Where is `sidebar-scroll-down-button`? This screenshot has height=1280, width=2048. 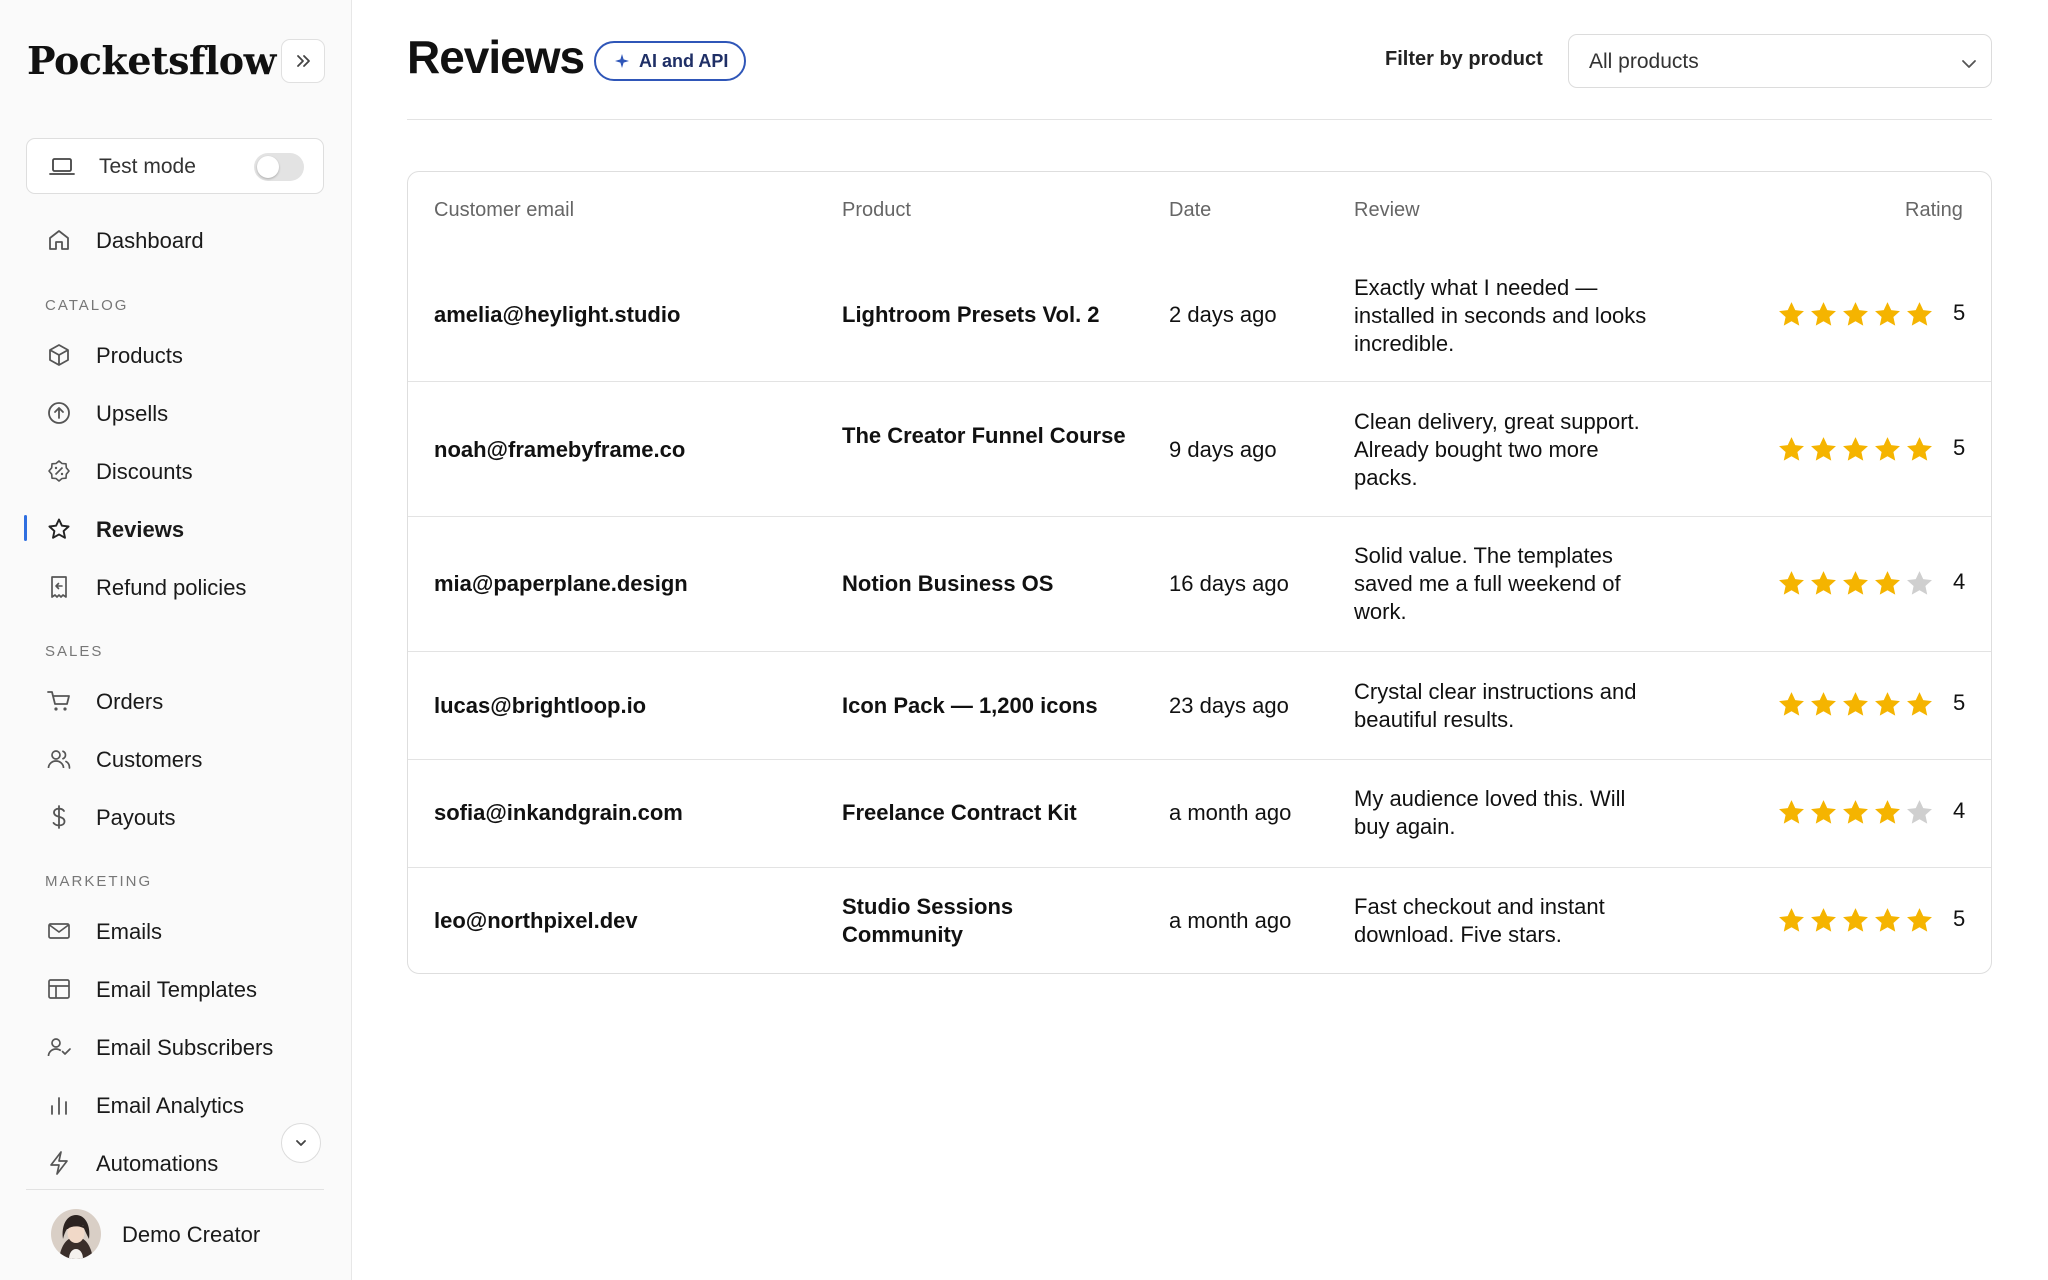 sidebar-scroll-down-button is located at coordinates (301, 1143).